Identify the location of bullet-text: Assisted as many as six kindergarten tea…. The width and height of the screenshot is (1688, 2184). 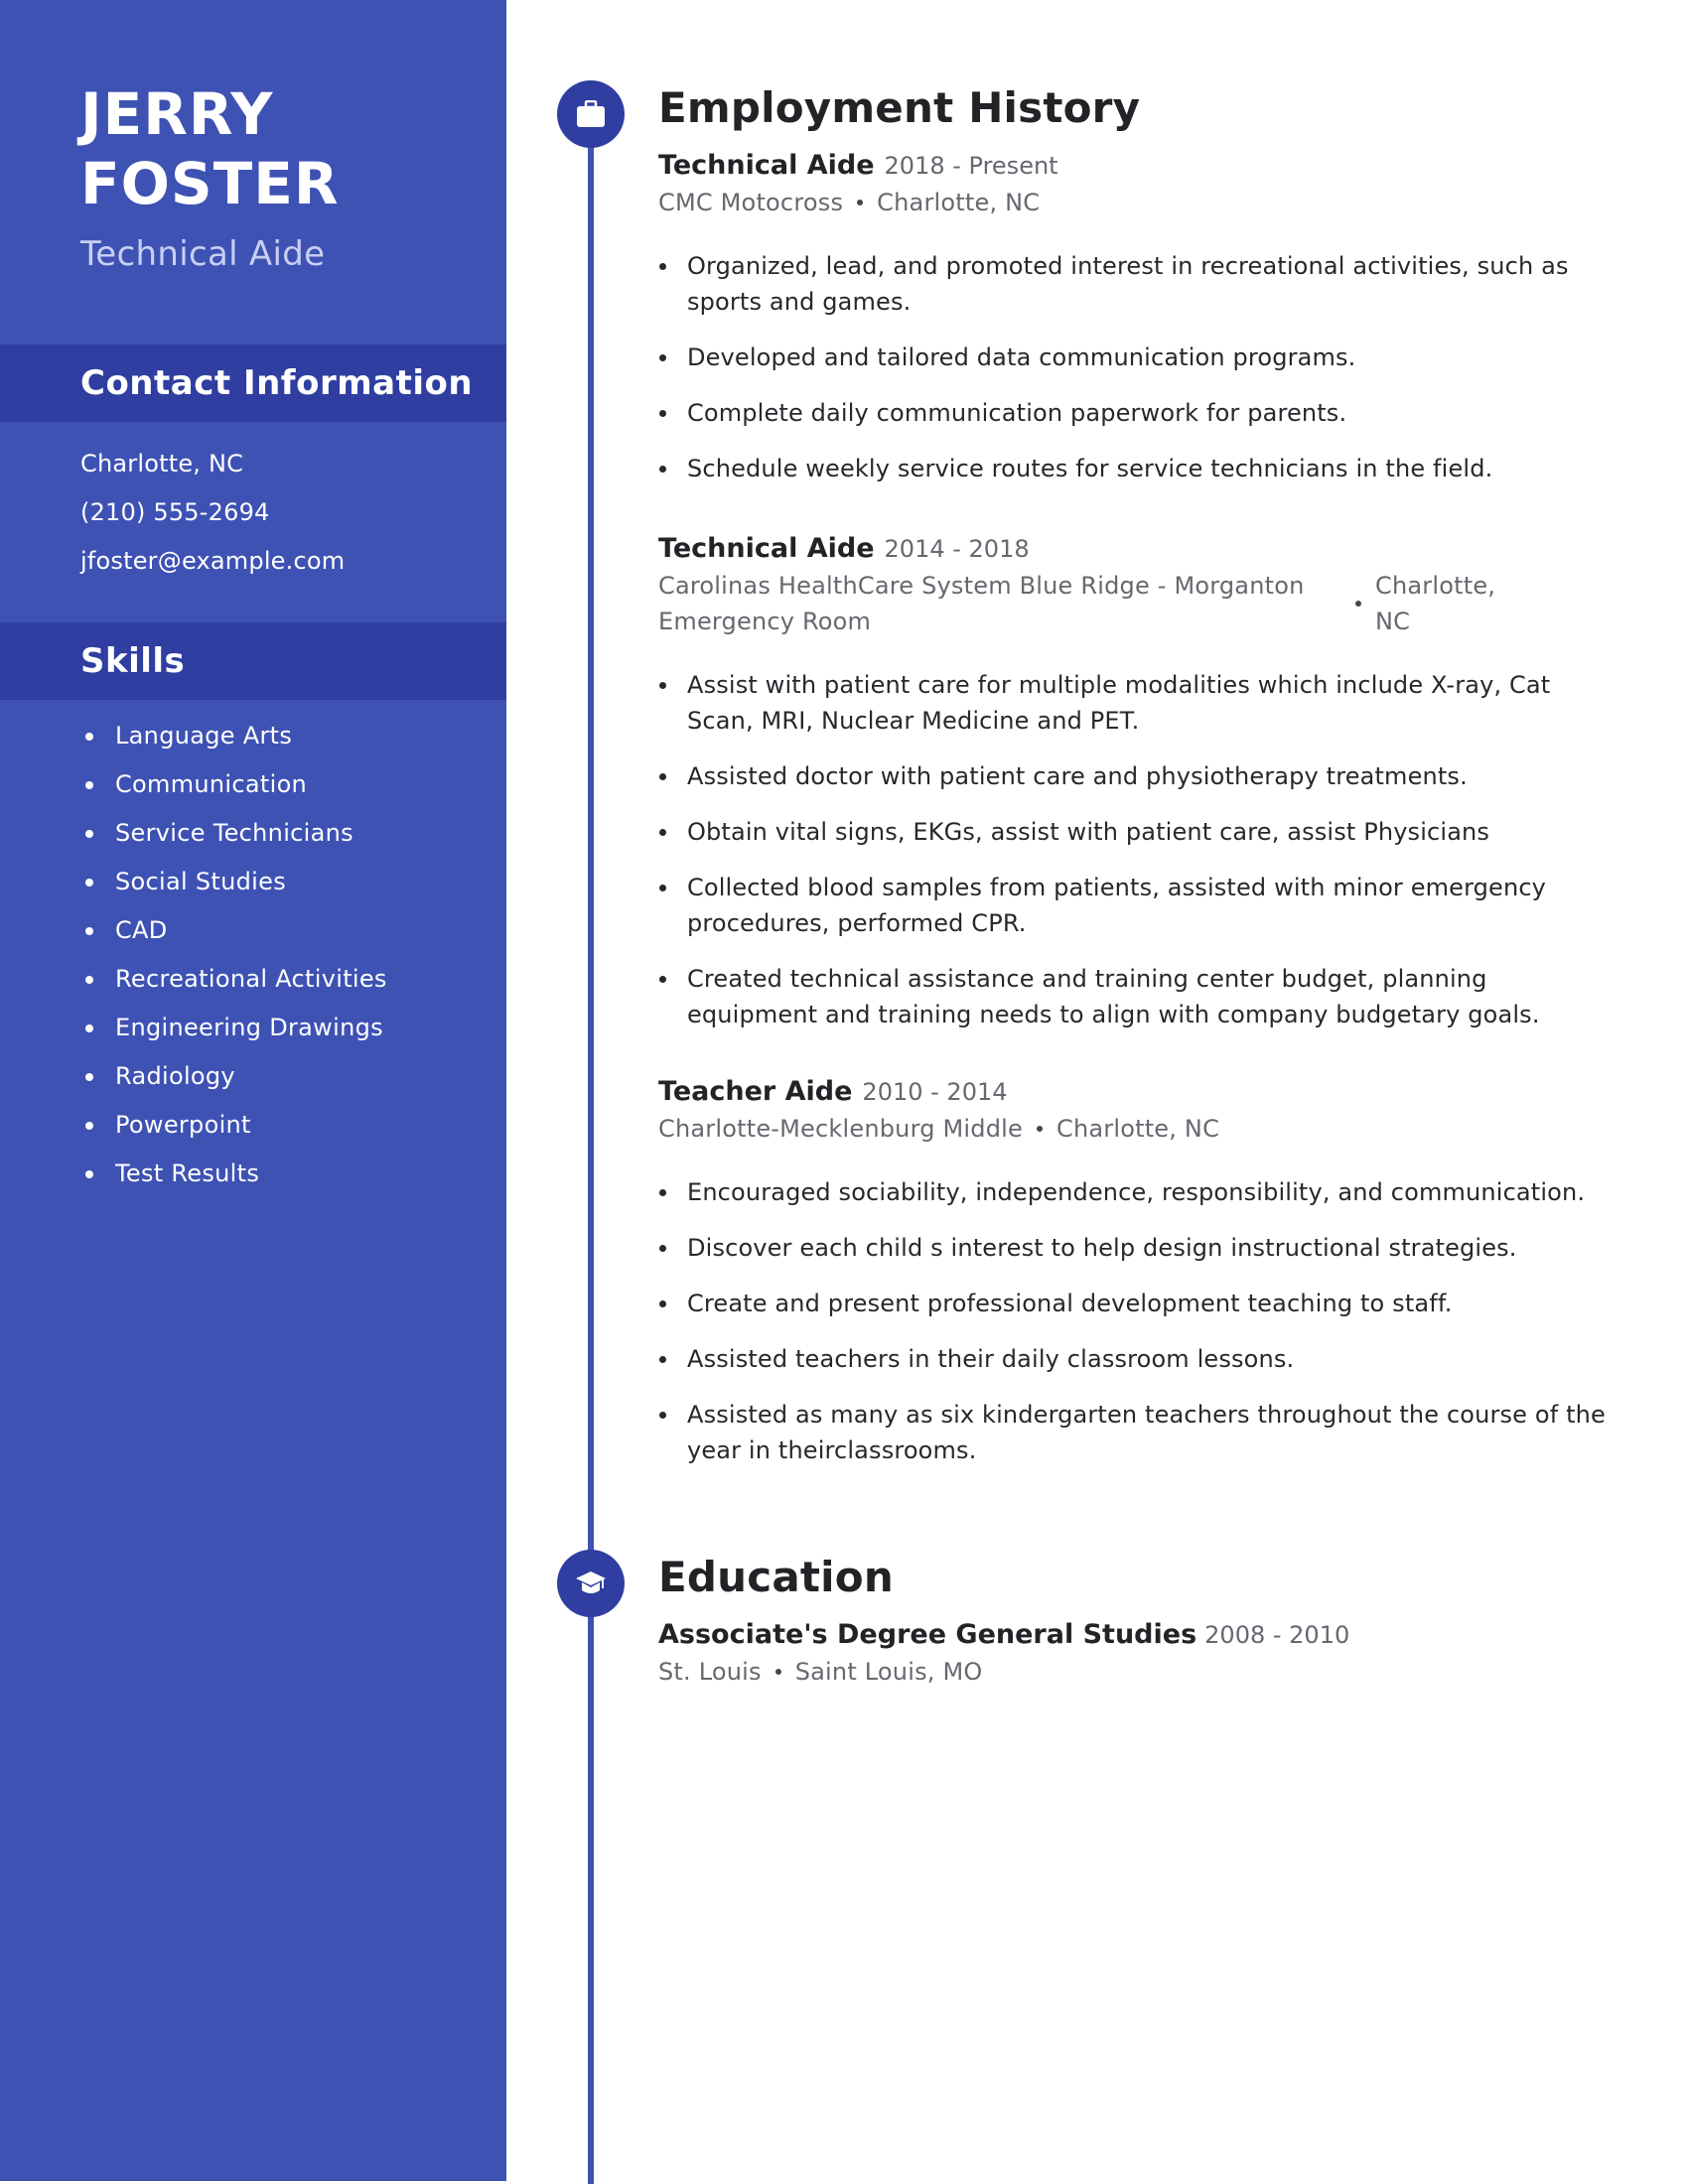
(1146, 1432).